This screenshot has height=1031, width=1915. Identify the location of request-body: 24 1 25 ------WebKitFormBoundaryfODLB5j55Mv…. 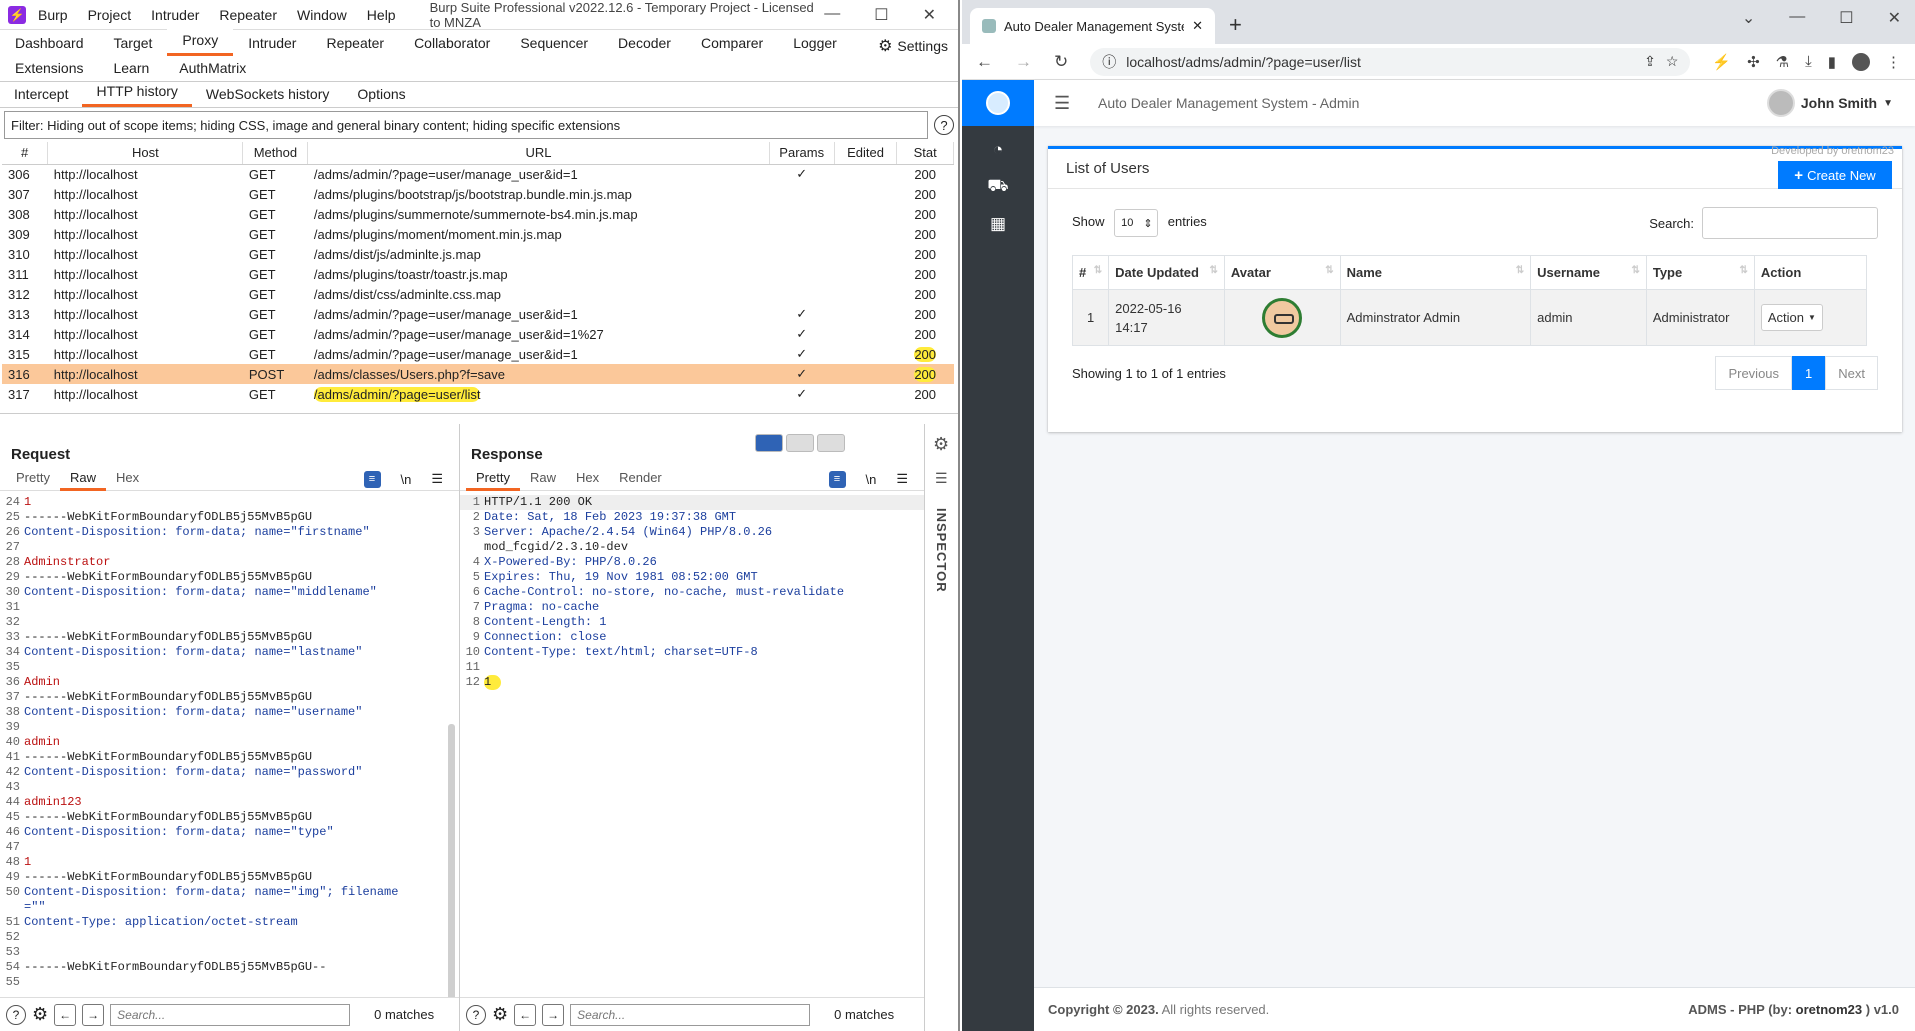
(229, 740).